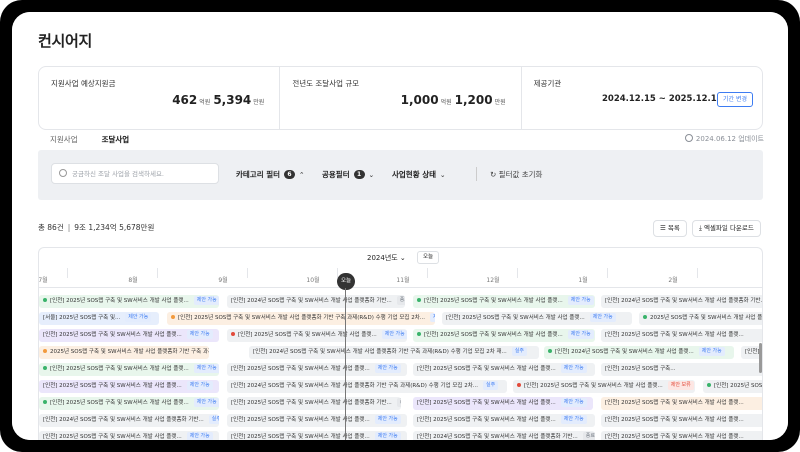 This screenshot has height=452, width=800. Describe the element at coordinates (726, 228) in the screenshot. I see `excel-download-button: ⤓ 엑셀파일 다운로드` at that location.